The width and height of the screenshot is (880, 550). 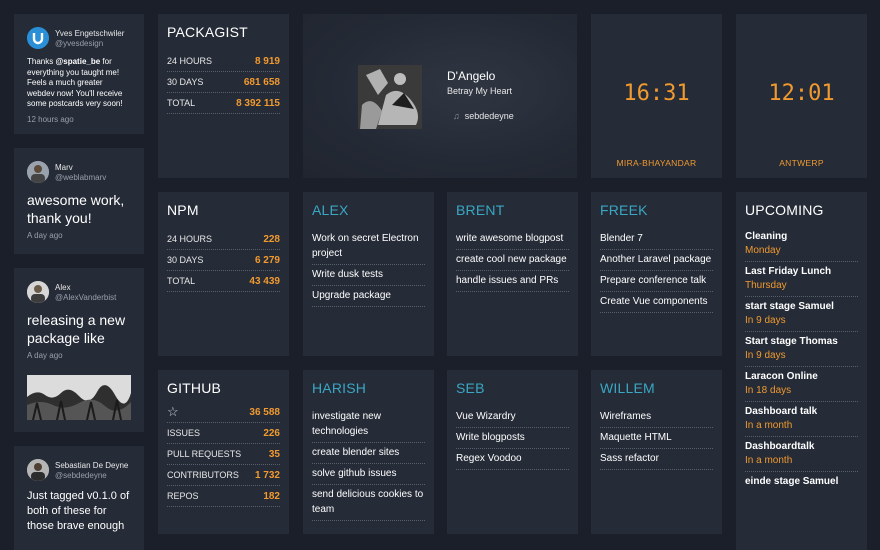 I want to click on upcoming-item: Cleaning Monday, so click(x=801, y=244).